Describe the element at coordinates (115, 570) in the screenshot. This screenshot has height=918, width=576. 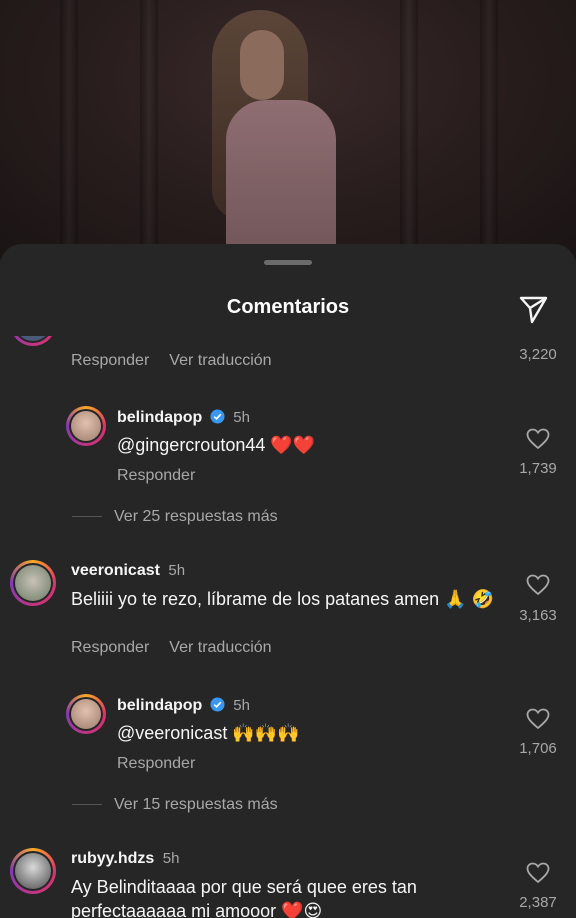
I see `username: veeronicast` at that location.